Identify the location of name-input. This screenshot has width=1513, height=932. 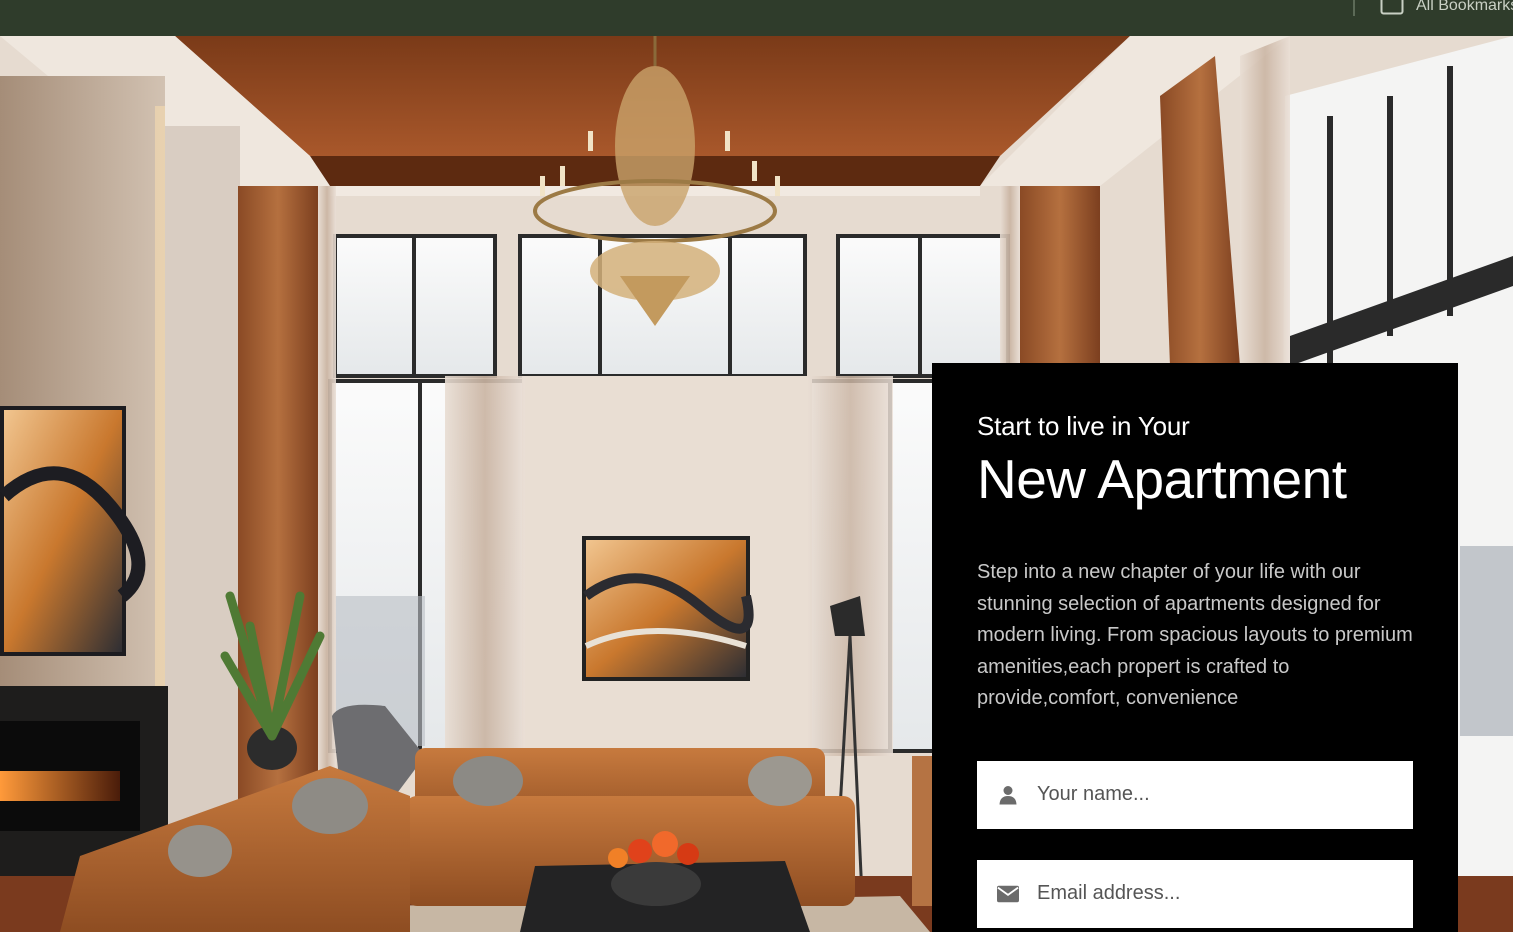
(1225, 794).